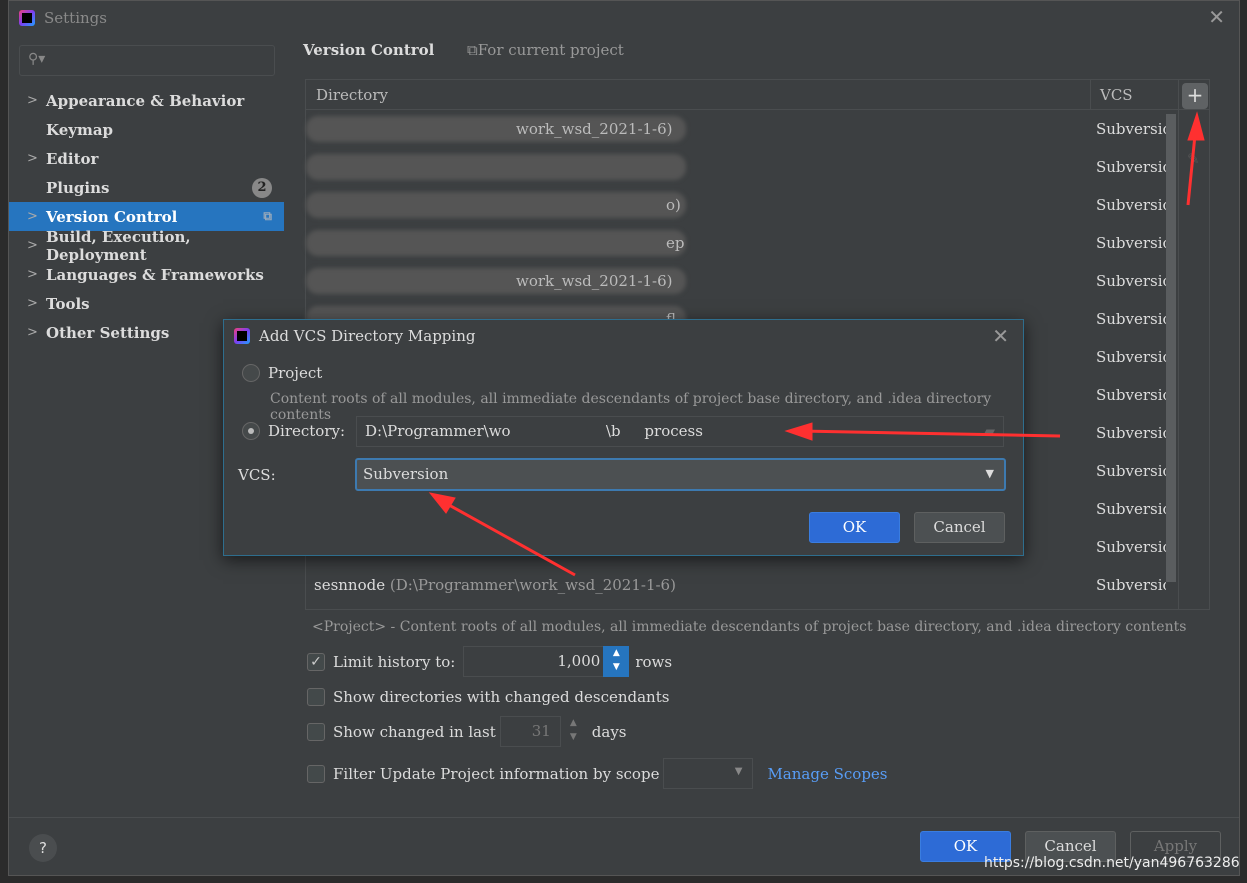 The width and height of the screenshot is (1247, 883). I want to click on help-button: ?, so click(43, 848).